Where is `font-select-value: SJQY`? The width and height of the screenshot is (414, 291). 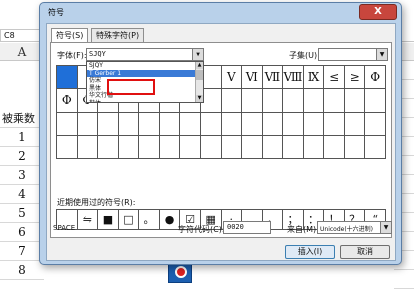
font-select-value: SJQY is located at coordinates (97, 54).